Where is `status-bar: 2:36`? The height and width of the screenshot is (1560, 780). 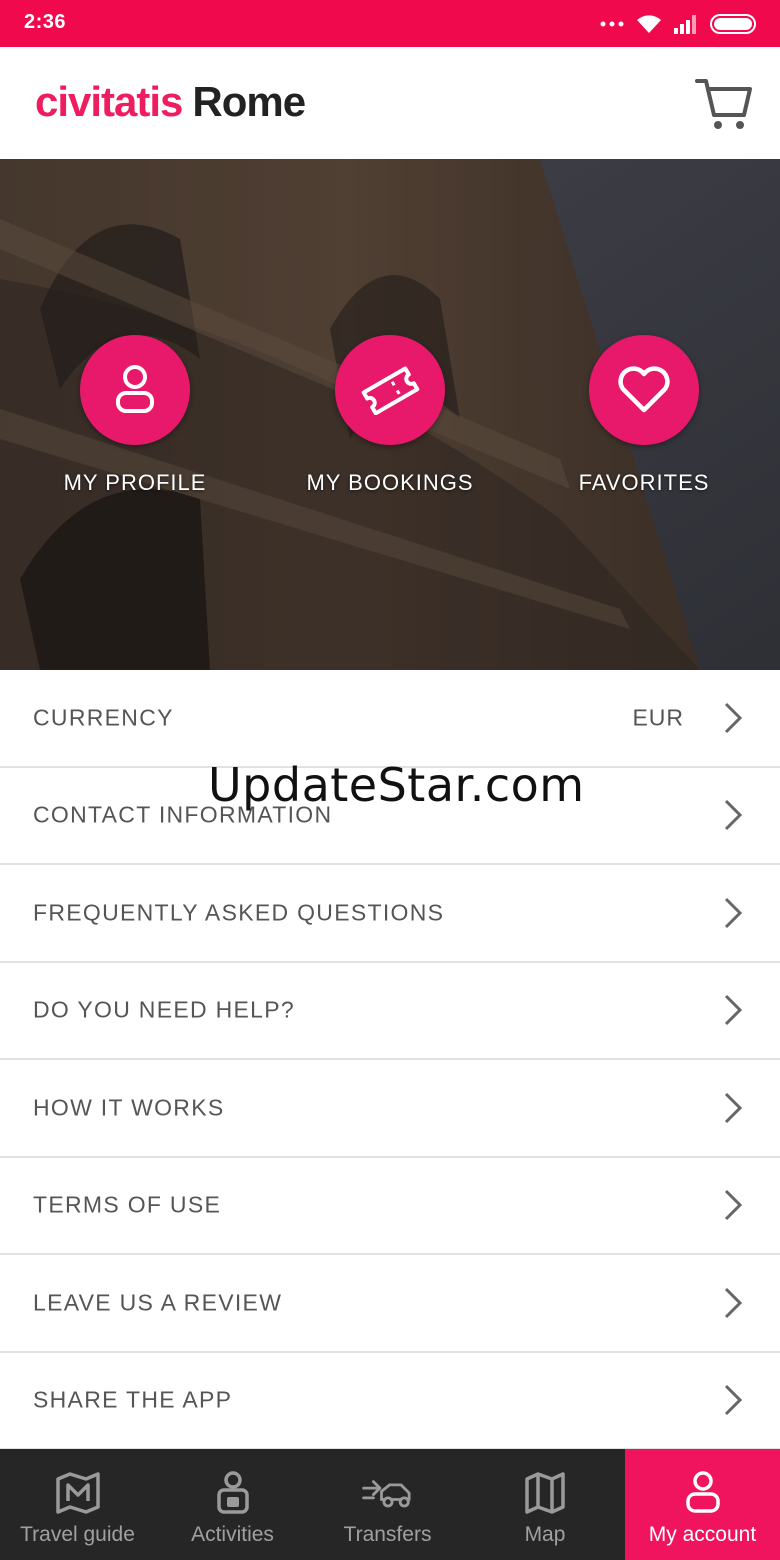
status-bar: 2:36 is located at coordinates (390, 23).